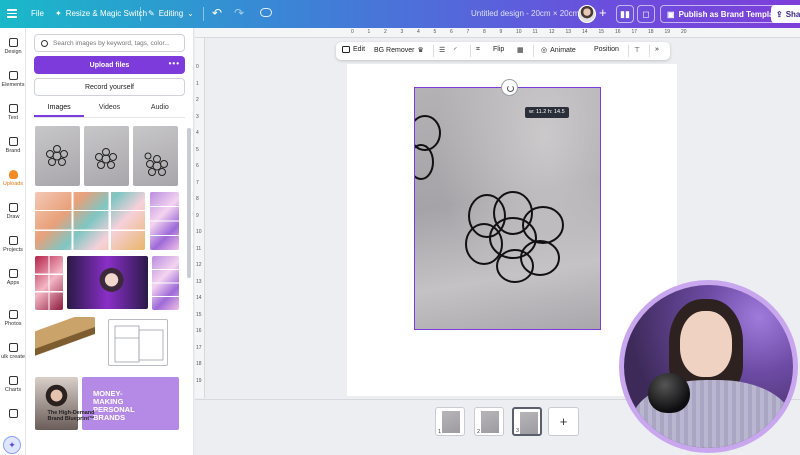 Image resolution: width=800 pixels, height=455 pixels. What do you see at coordinates (13, 46) in the screenshot?
I see `rail-item-design: Design` at bounding box center [13, 46].